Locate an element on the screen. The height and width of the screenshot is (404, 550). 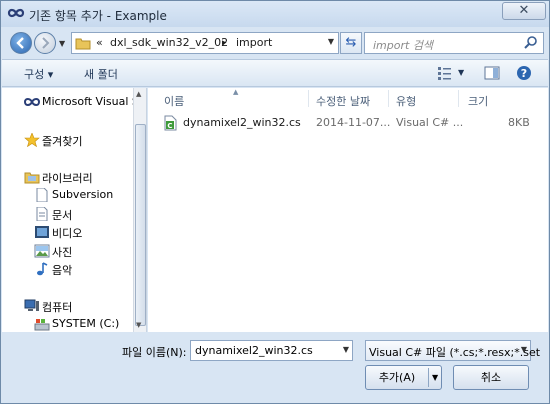
visual-studio-icon is located at coordinates (16, 13).